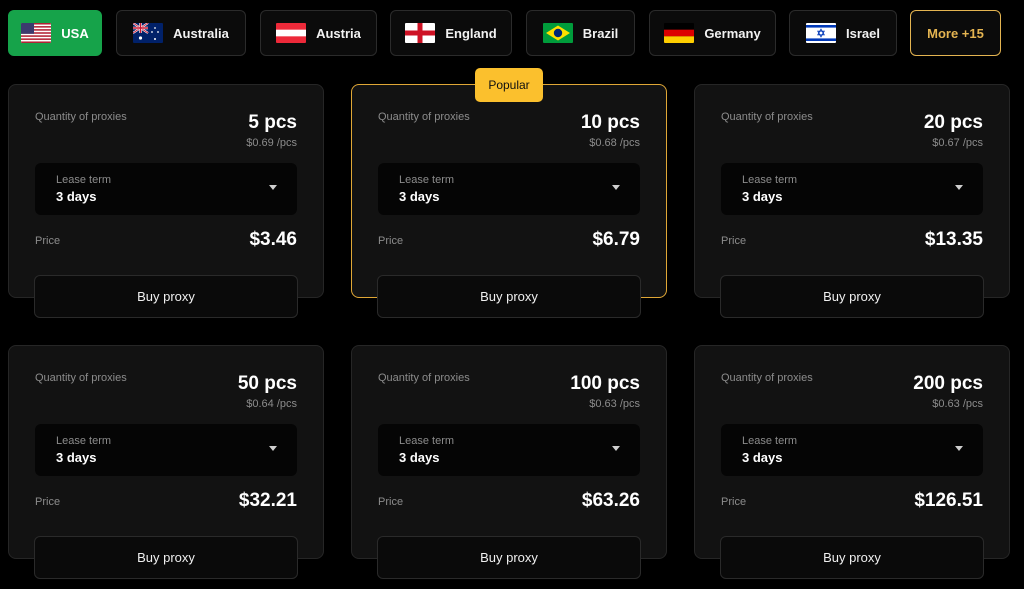 This screenshot has width=1024, height=589. What do you see at coordinates (338, 33) in the screenshot?
I see `tab-label: Austria` at bounding box center [338, 33].